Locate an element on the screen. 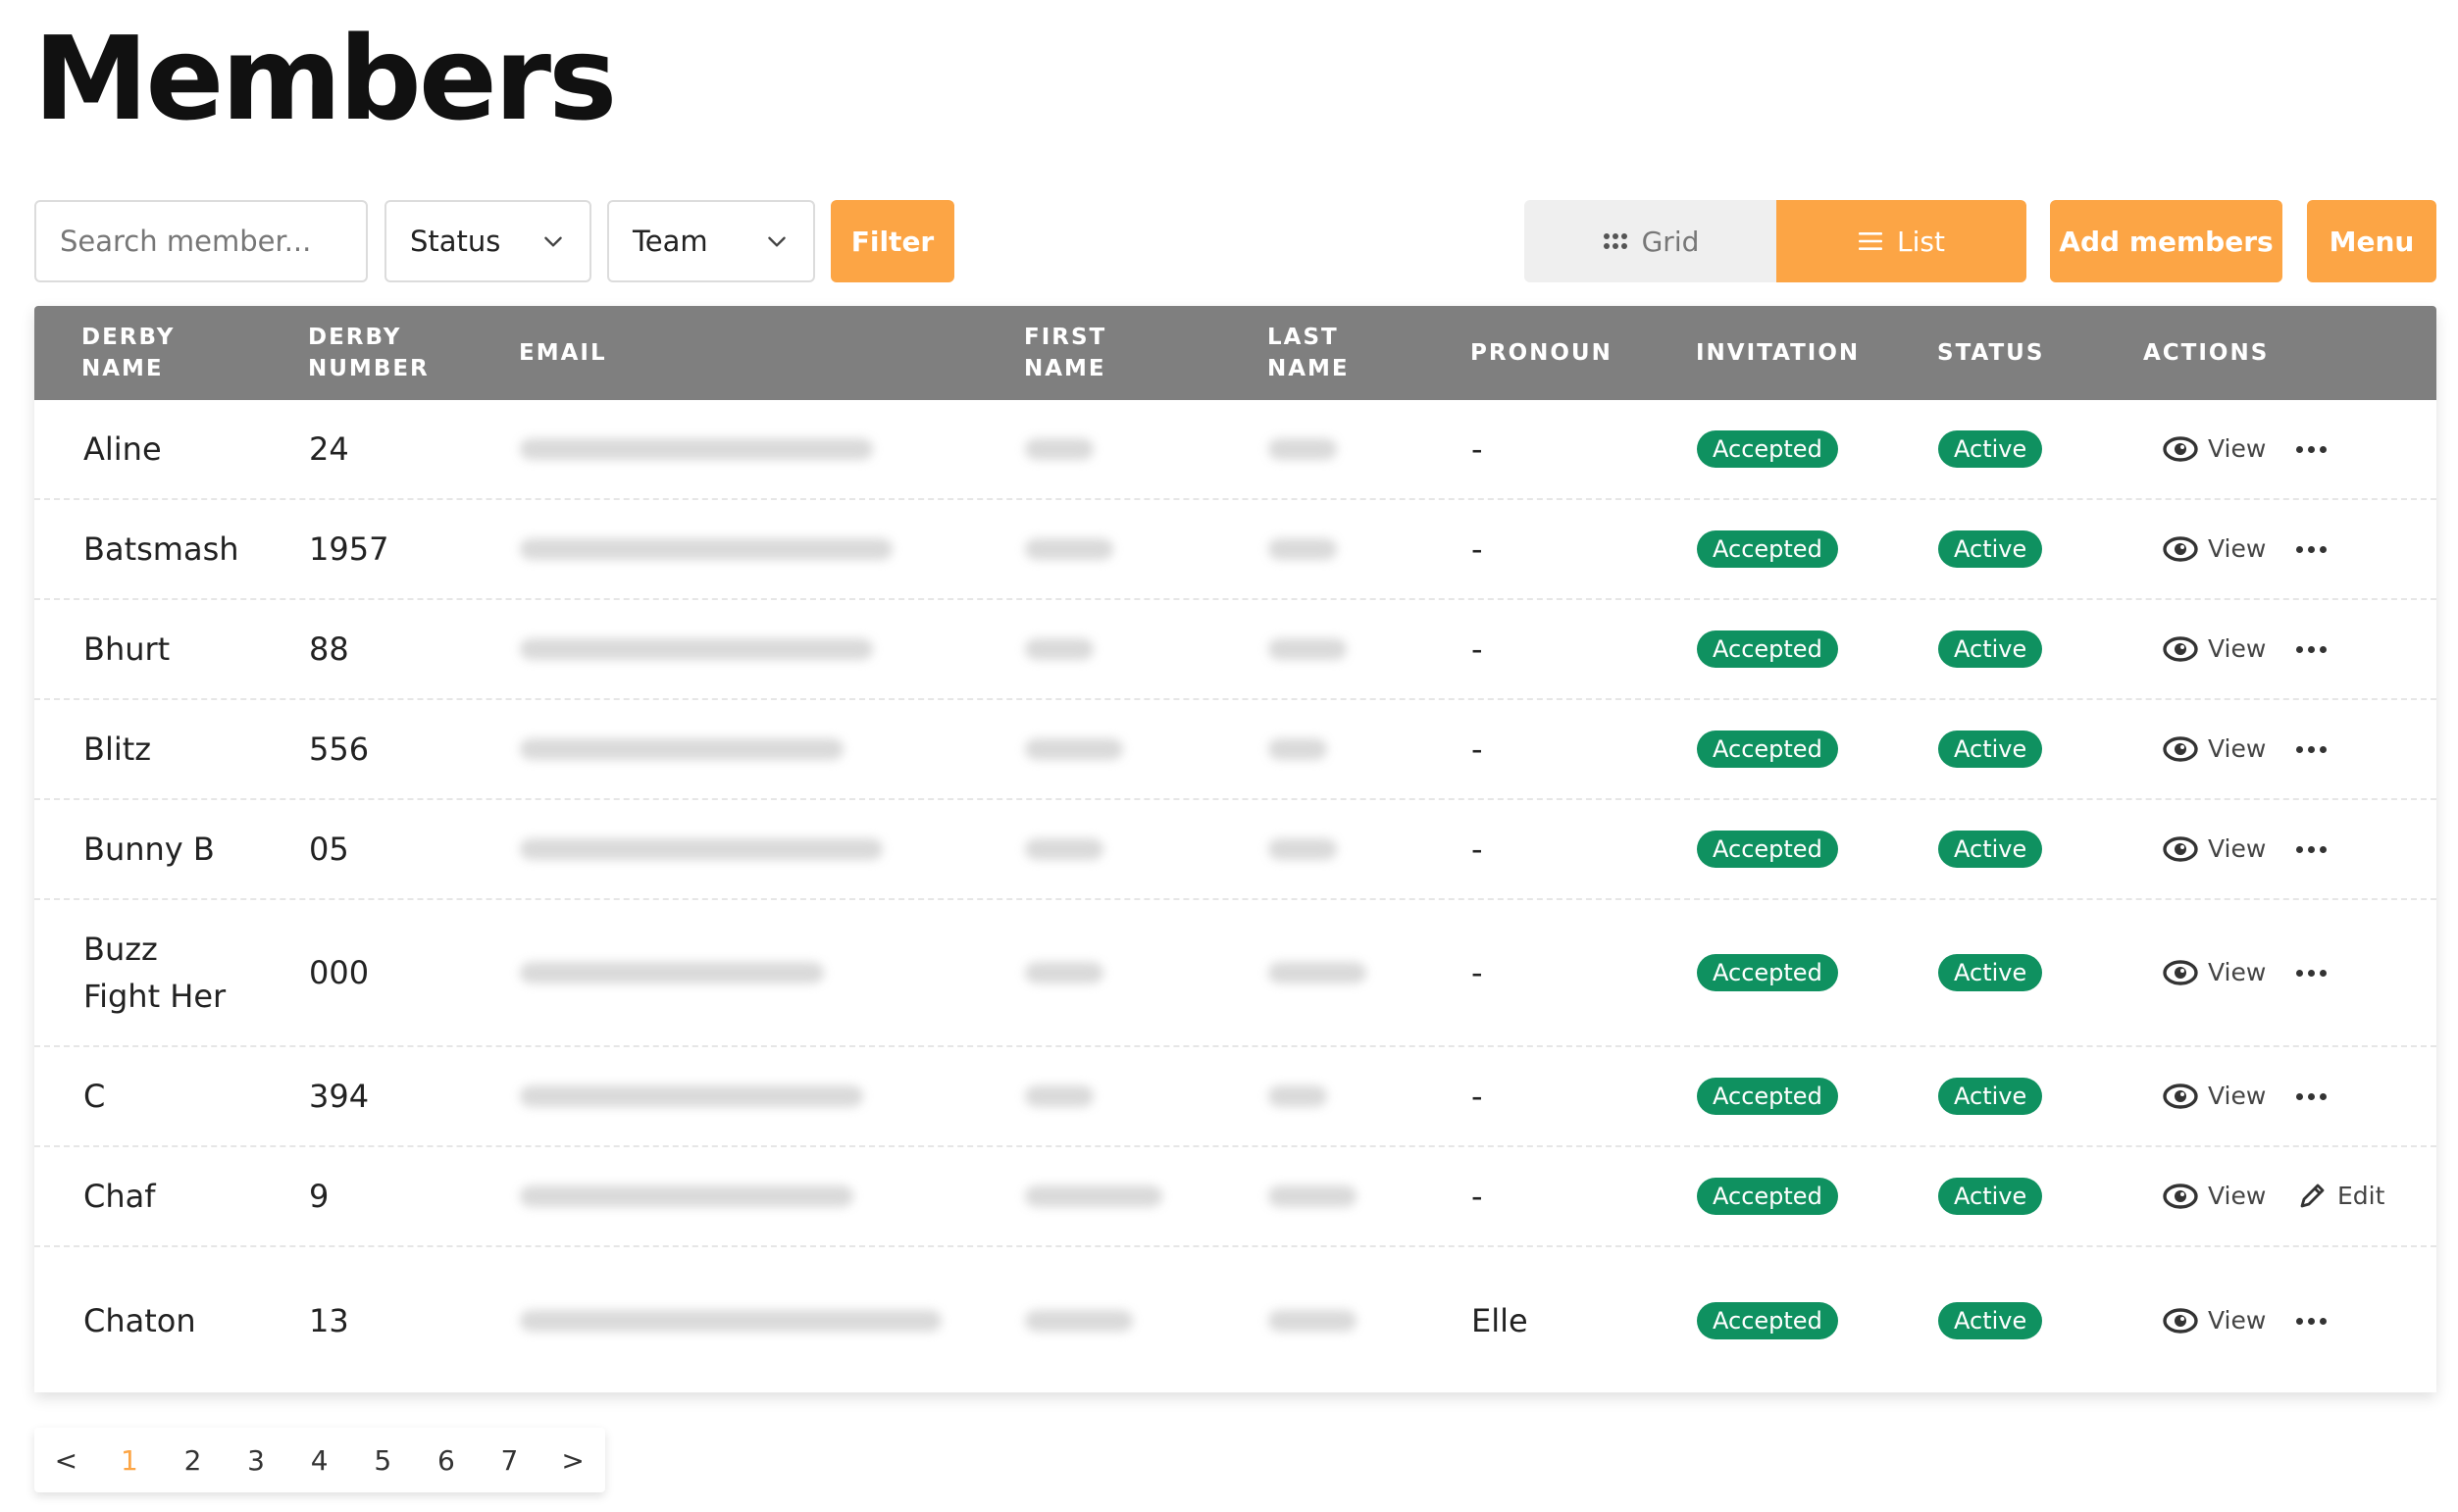  pagination-page: 4 is located at coordinates (319, 1460).